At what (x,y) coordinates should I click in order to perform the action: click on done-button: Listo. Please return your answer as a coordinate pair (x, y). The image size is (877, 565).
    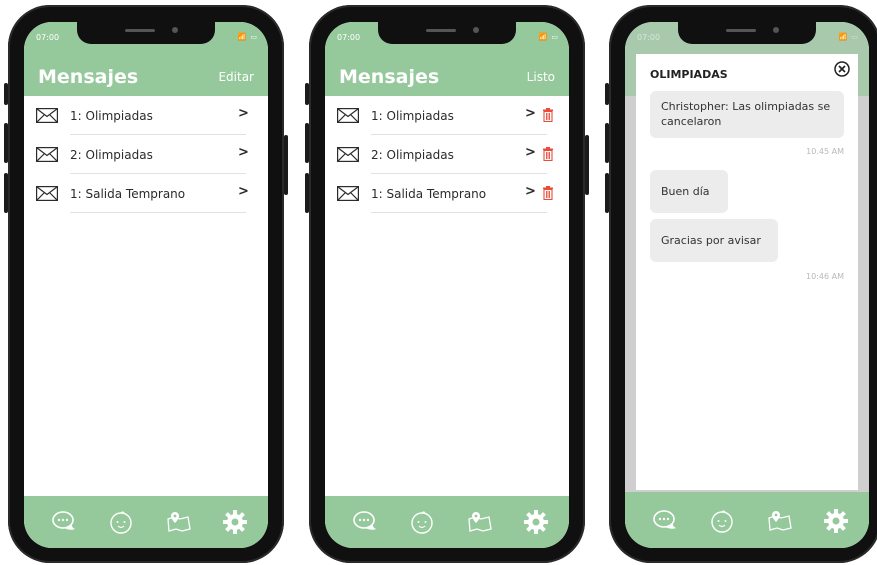
    Looking at the image, I should click on (541, 77).